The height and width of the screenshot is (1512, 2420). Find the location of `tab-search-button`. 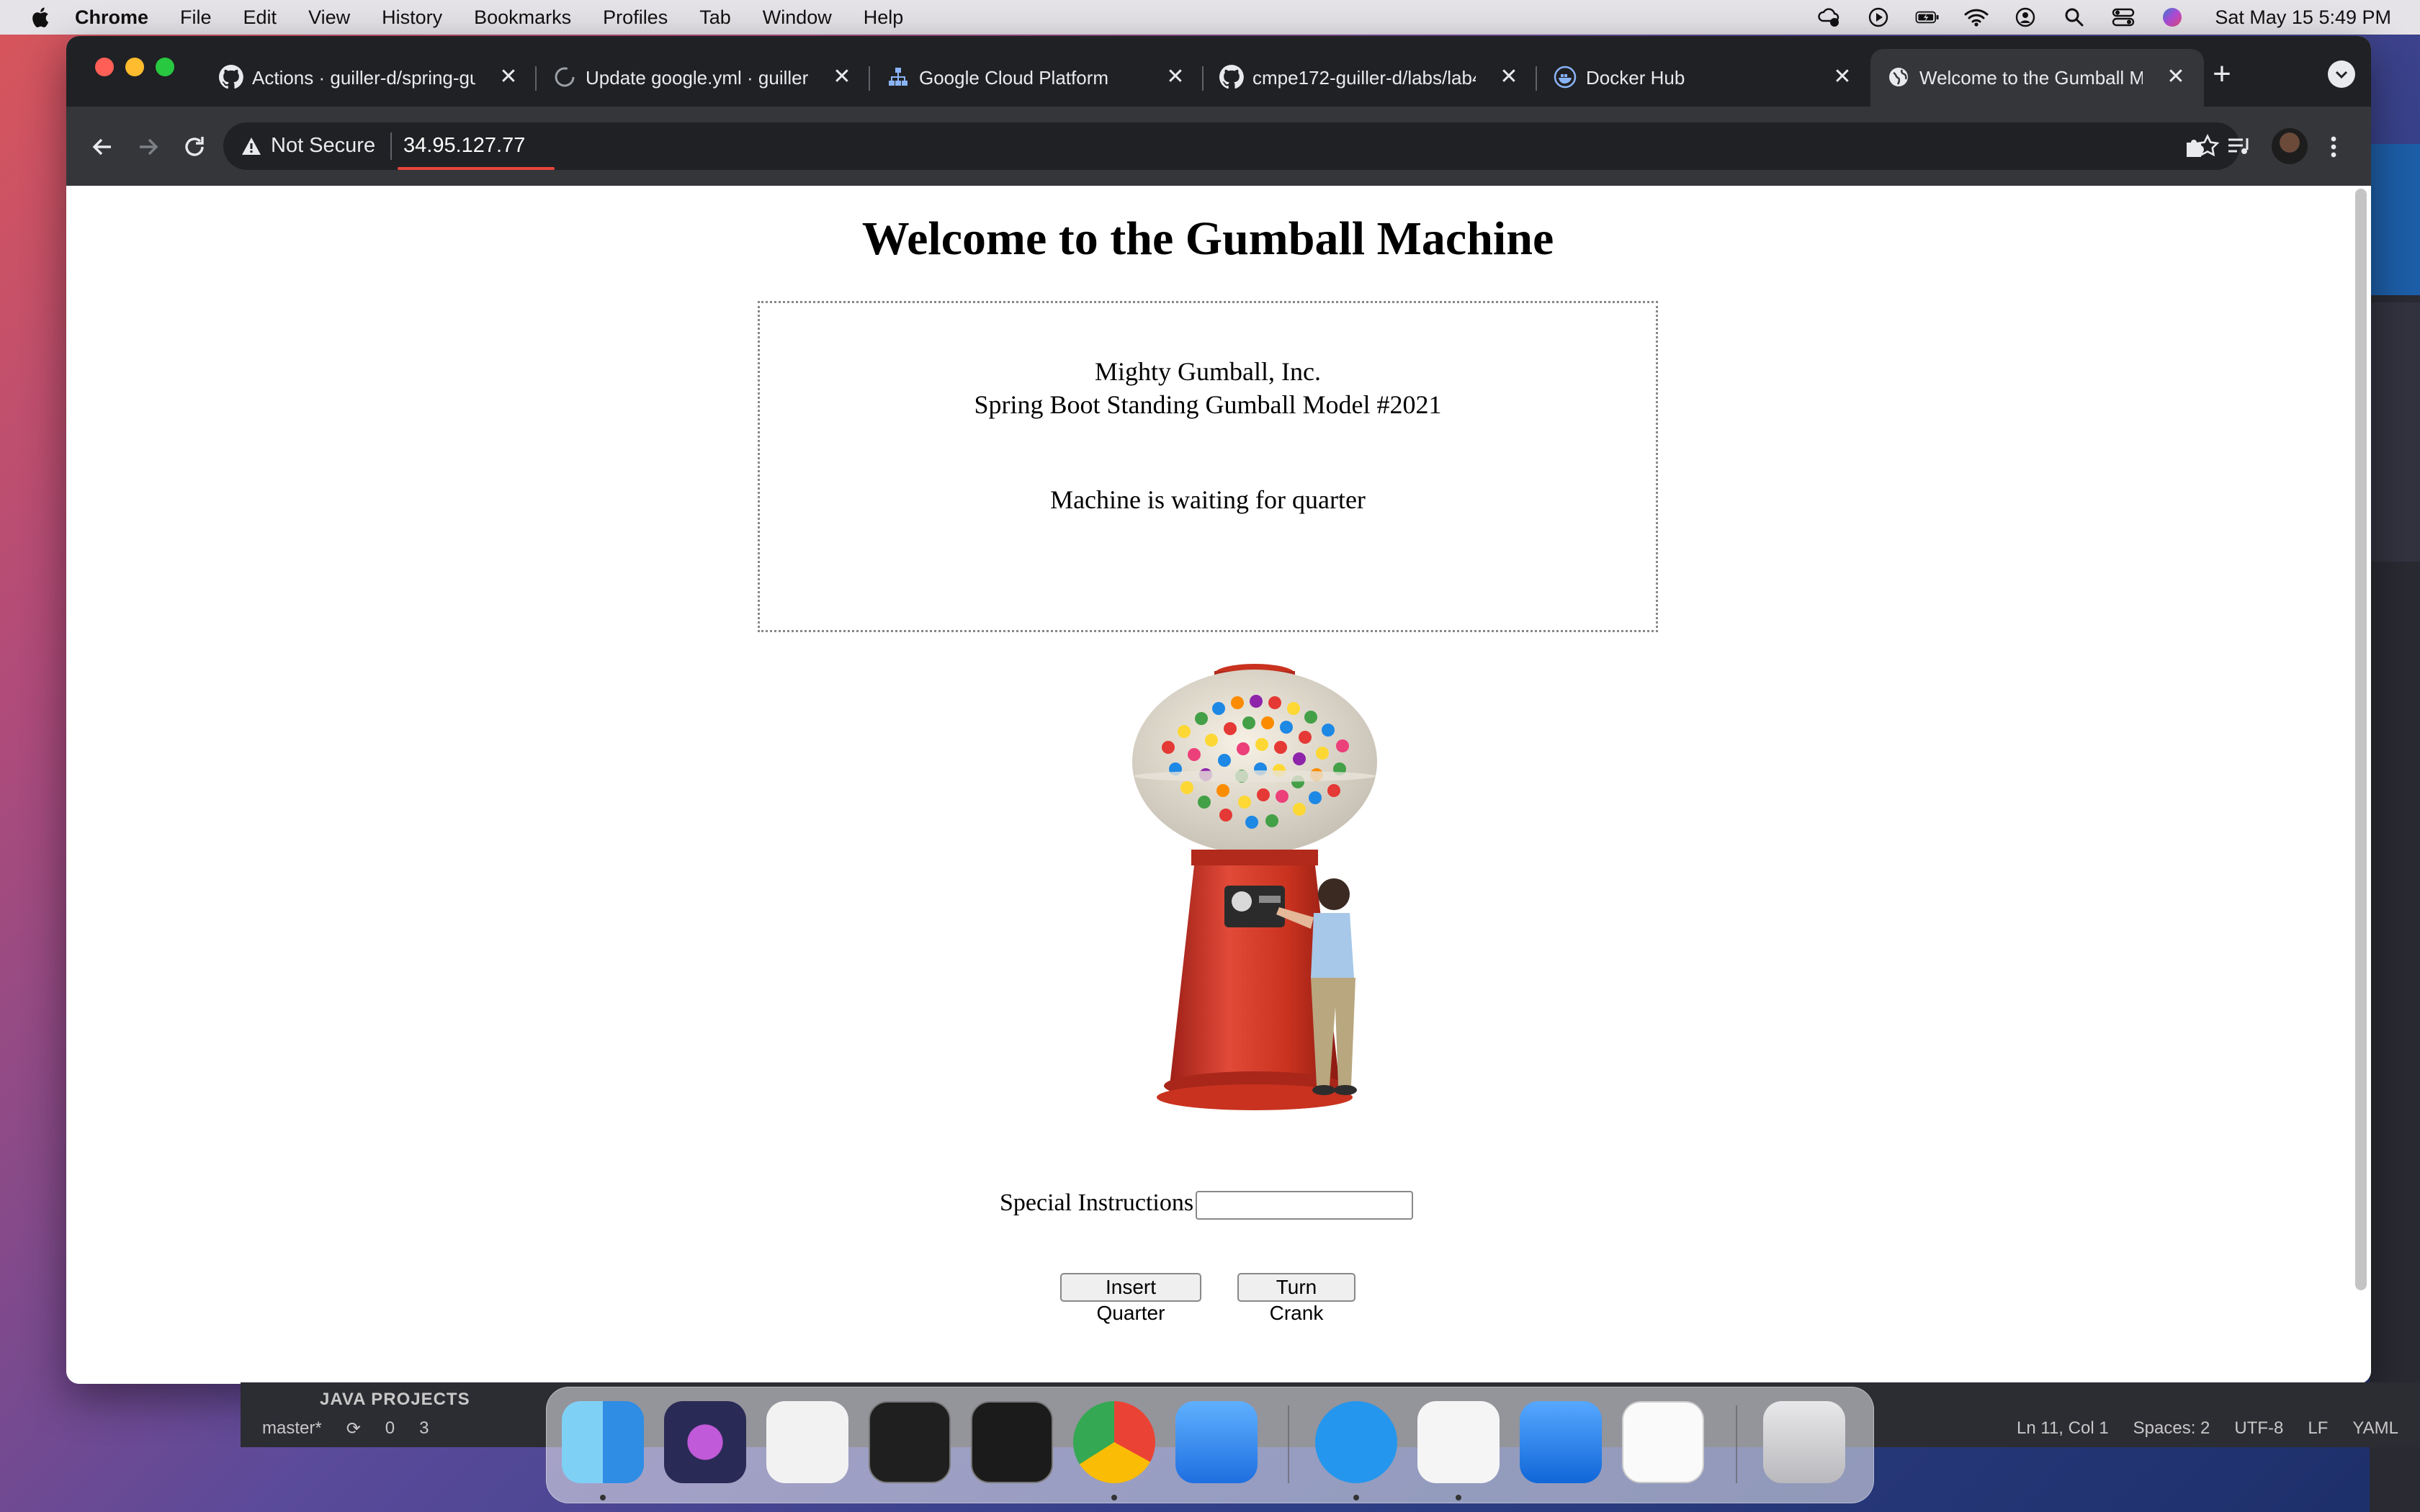

tab-search-button is located at coordinates (2341, 74).